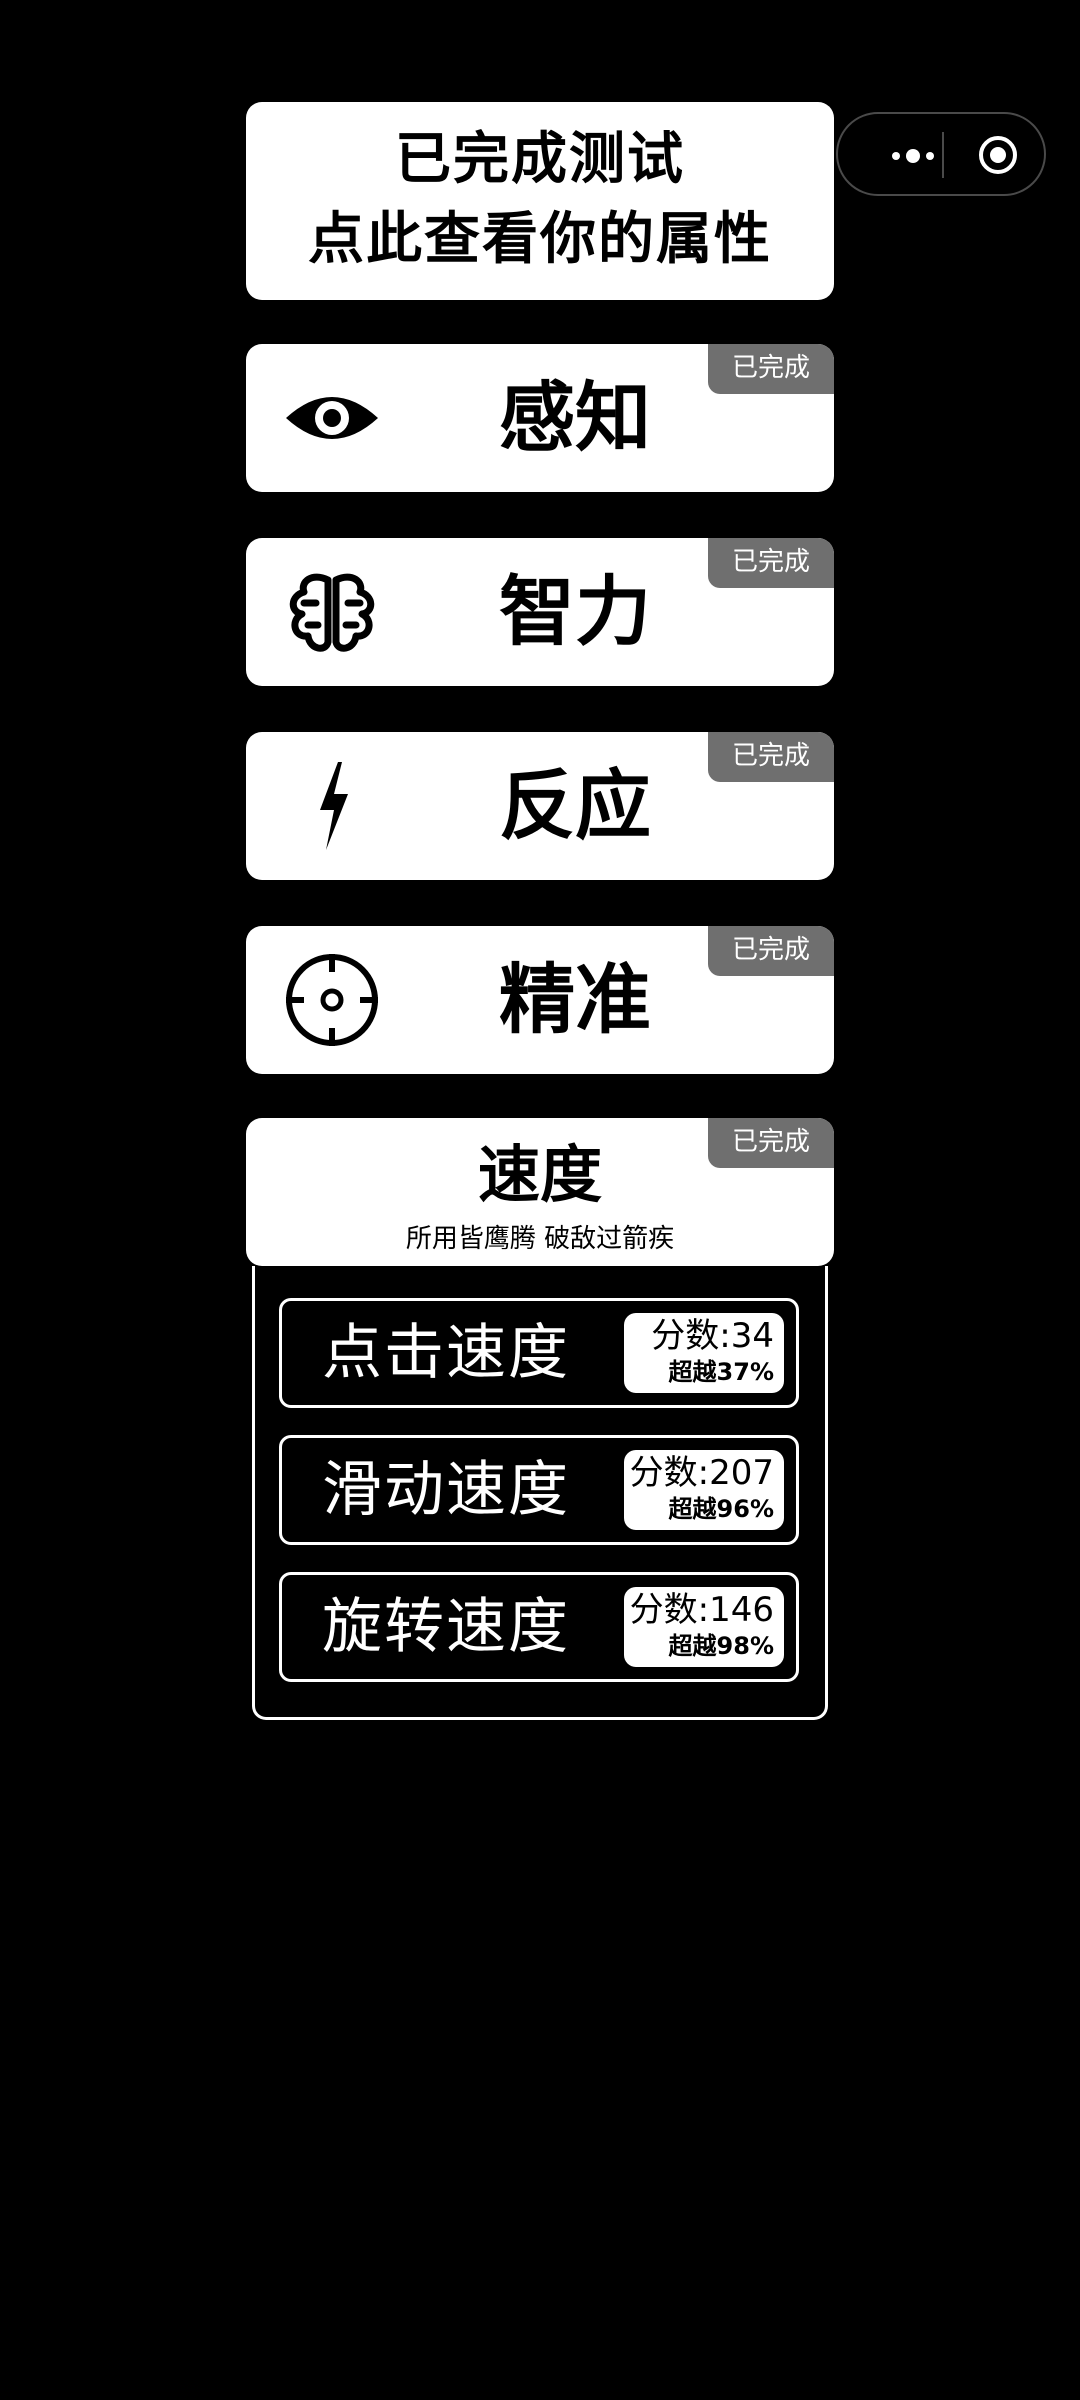 This screenshot has height=2400, width=1080. I want to click on test-card-intelligence: 智力 已完成, so click(540, 612).